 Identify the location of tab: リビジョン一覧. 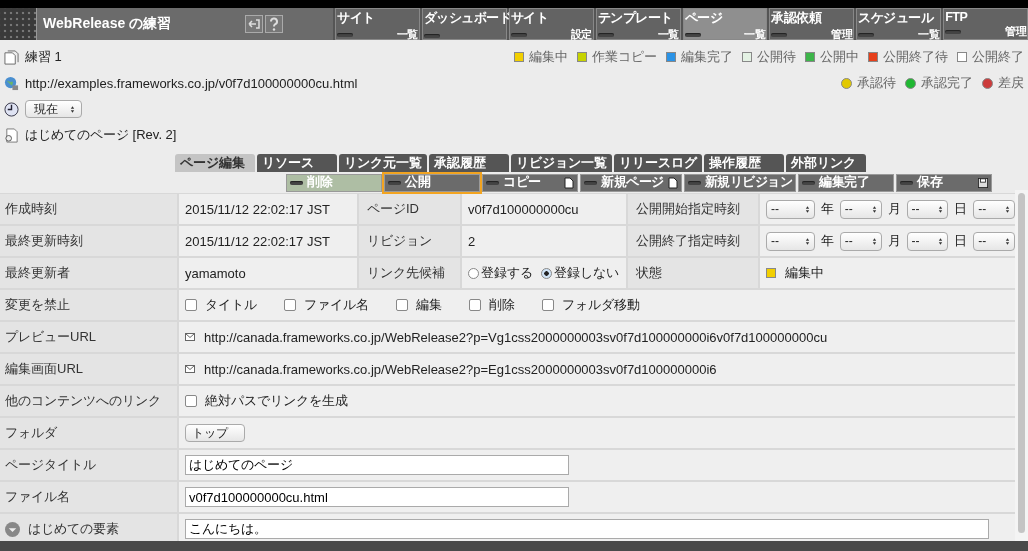
(561, 163).